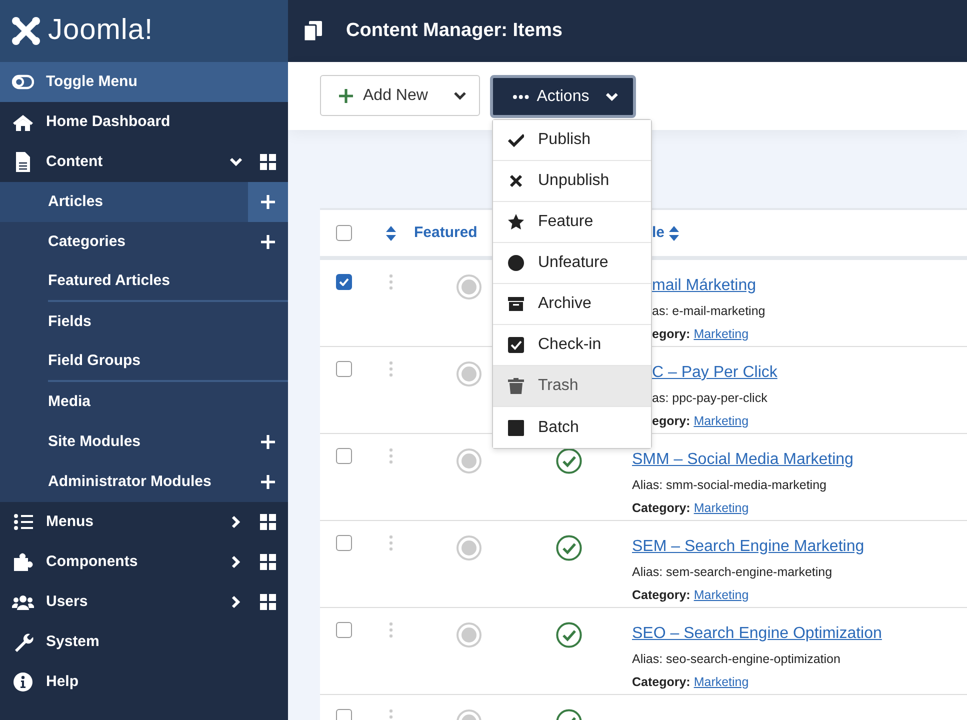 This screenshot has width=967, height=720. Describe the element at coordinates (572, 345) in the screenshot. I see `menu-item: Check-in` at that location.